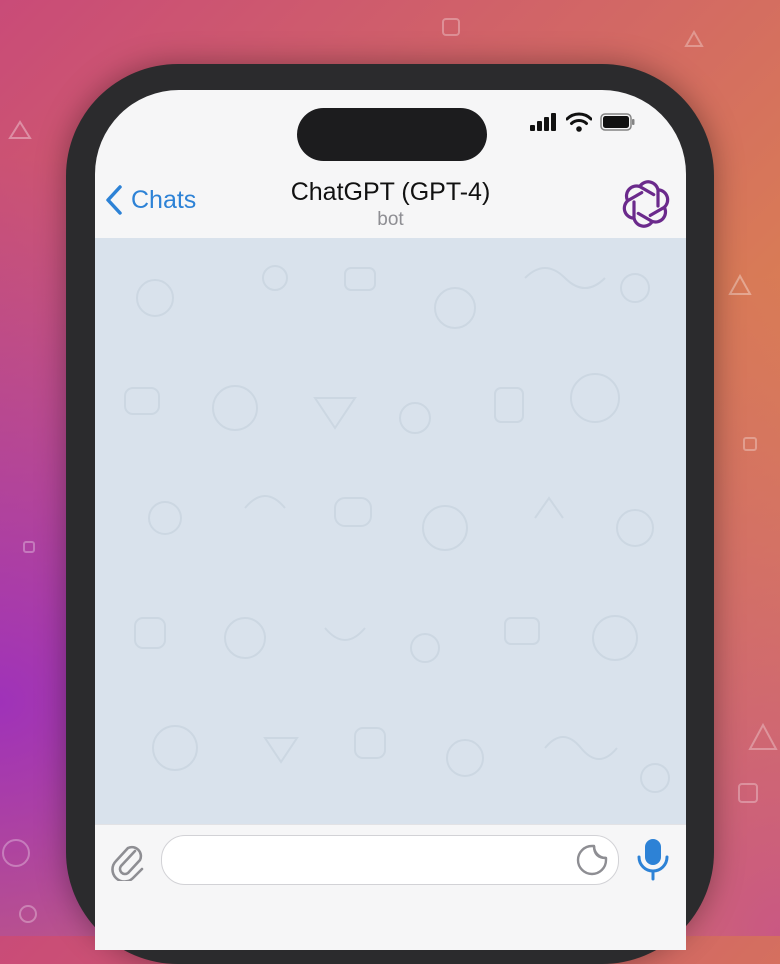  What do you see at coordinates (128, 860) in the screenshot?
I see `paperclip-icon` at bounding box center [128, 860].